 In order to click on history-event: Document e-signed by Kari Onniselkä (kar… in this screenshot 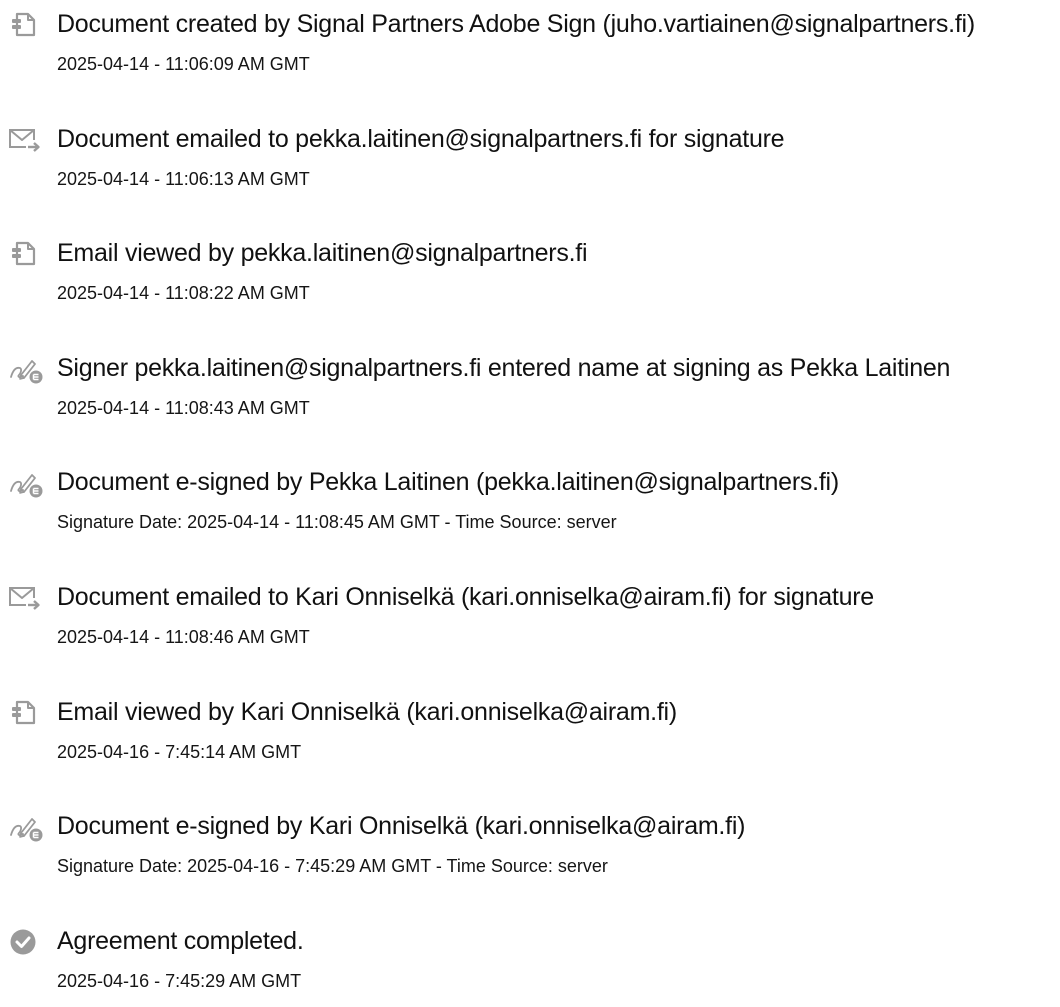, I will do `click(530, 847)`.